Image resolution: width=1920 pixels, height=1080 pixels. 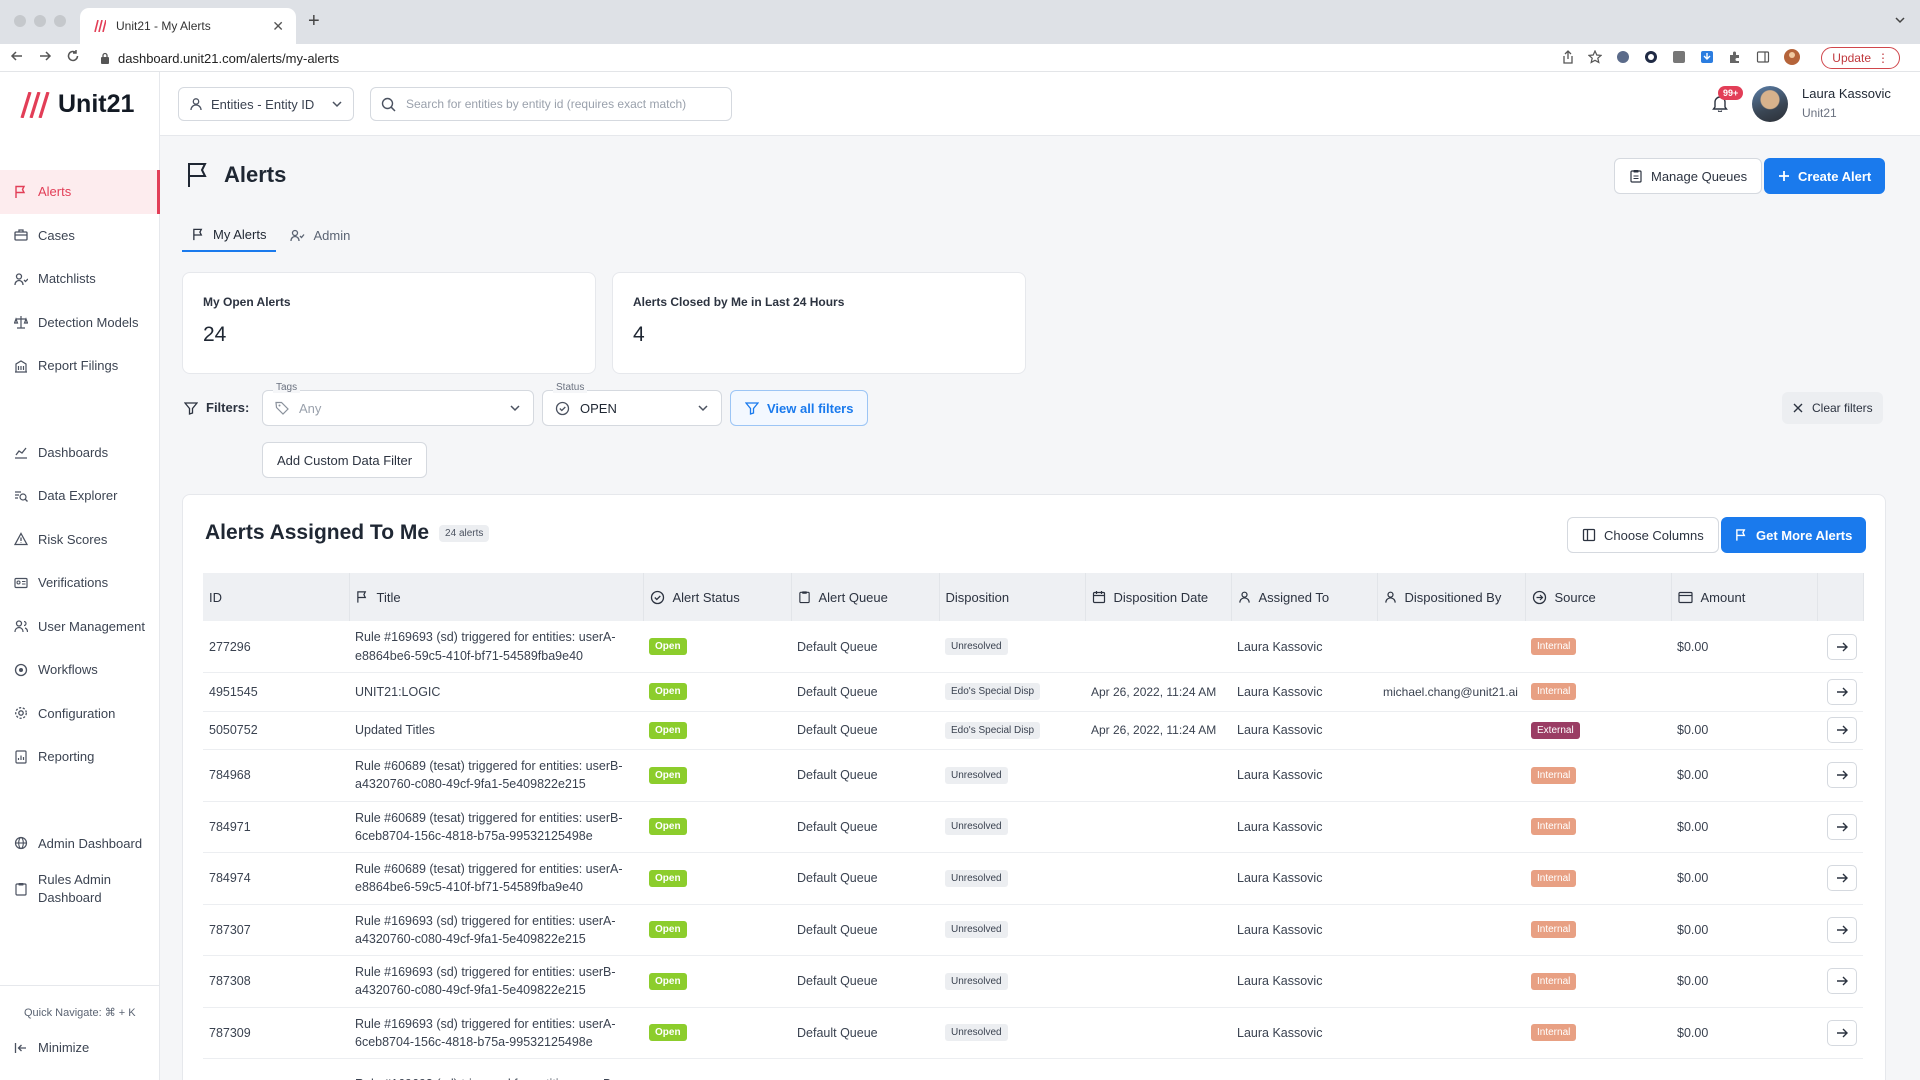 I want to click on row-action-cell, so click(x=1840, y=981).